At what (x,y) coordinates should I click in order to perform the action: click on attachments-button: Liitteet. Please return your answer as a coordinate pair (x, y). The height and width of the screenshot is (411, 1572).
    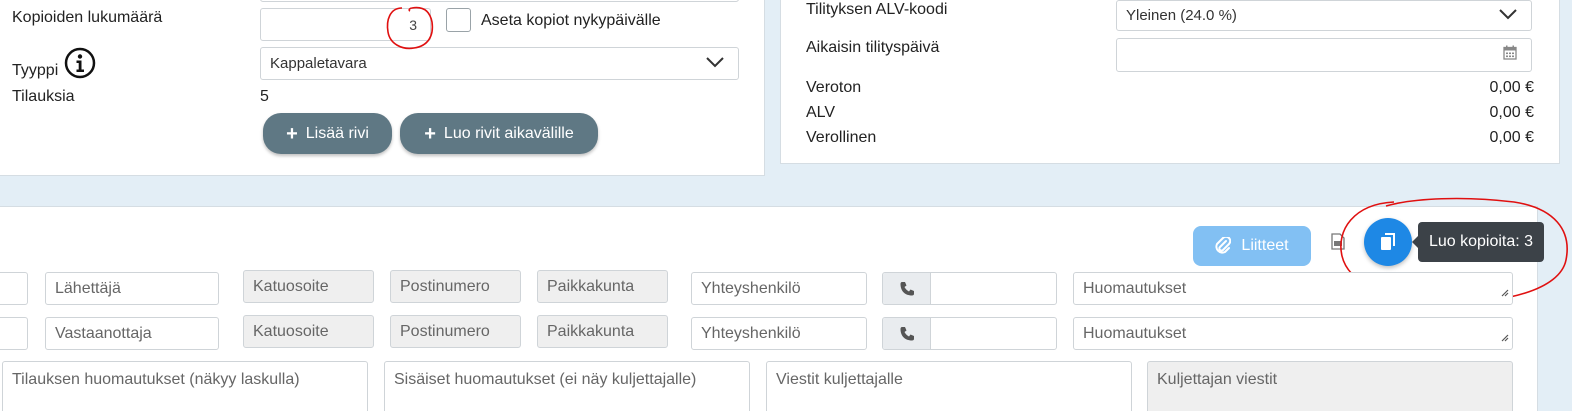
    Looking at the image, I should click on (1252, 246).